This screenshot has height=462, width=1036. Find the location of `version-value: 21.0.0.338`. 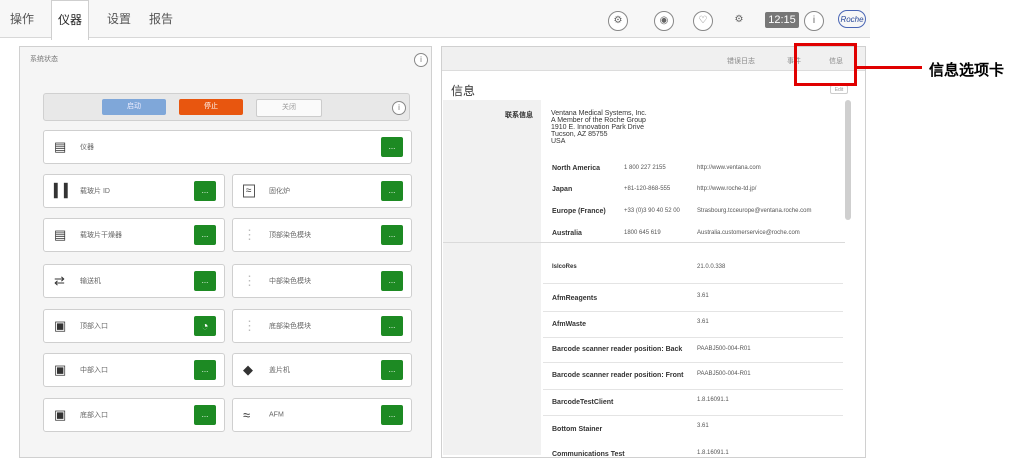

version-value: 21.0.0.338 is located at coordinates (711, 267).